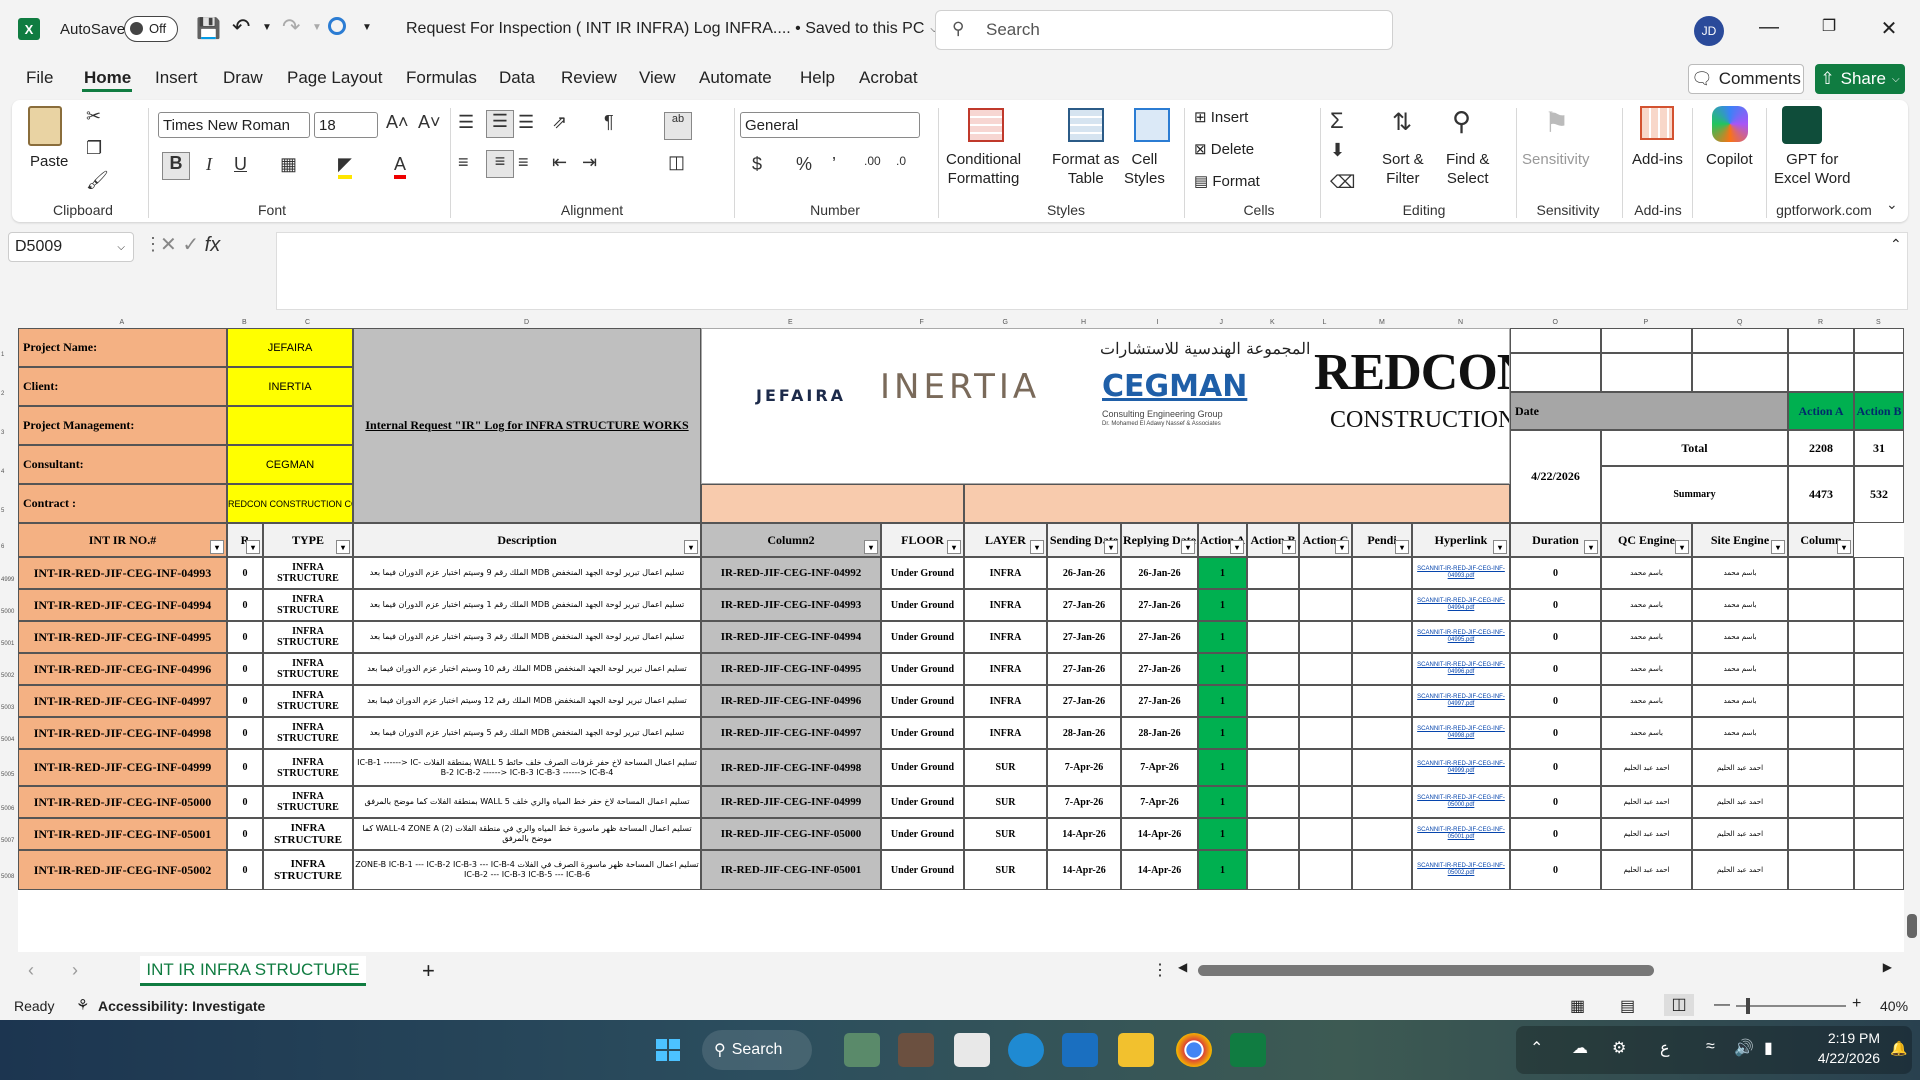  Describe the element at coordinates (1152, 125) in the screenshot. I see `cell-styles-icon` at that location.